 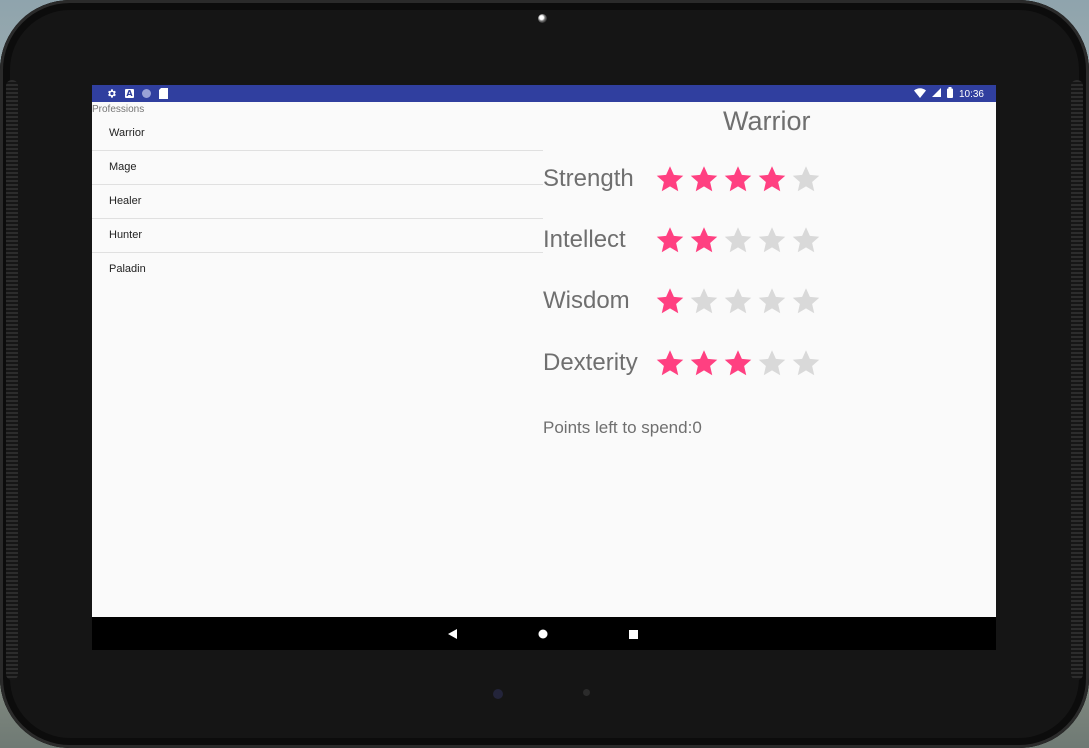 What do you see at coordinates (12, 380) in the screenshot?
I see `speaker-grille-left` at bounding box center [12, 380].